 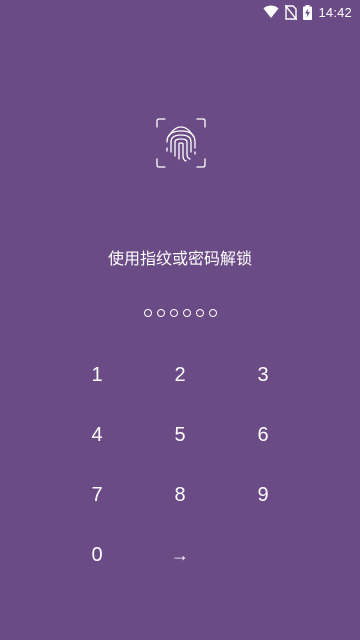 What do you see at coordinates (335, 12) in the screenshot?
I see `status-time: 14:42` at bounding box center [335, 12].